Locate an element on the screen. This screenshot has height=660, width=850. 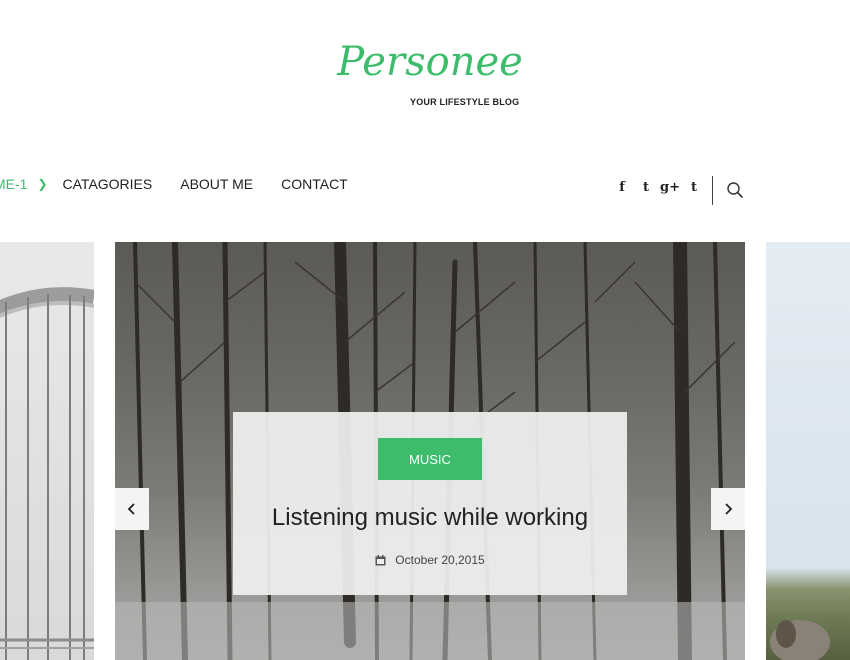
nav-item-contact: CONTACT is located at coordinates (314, 184).